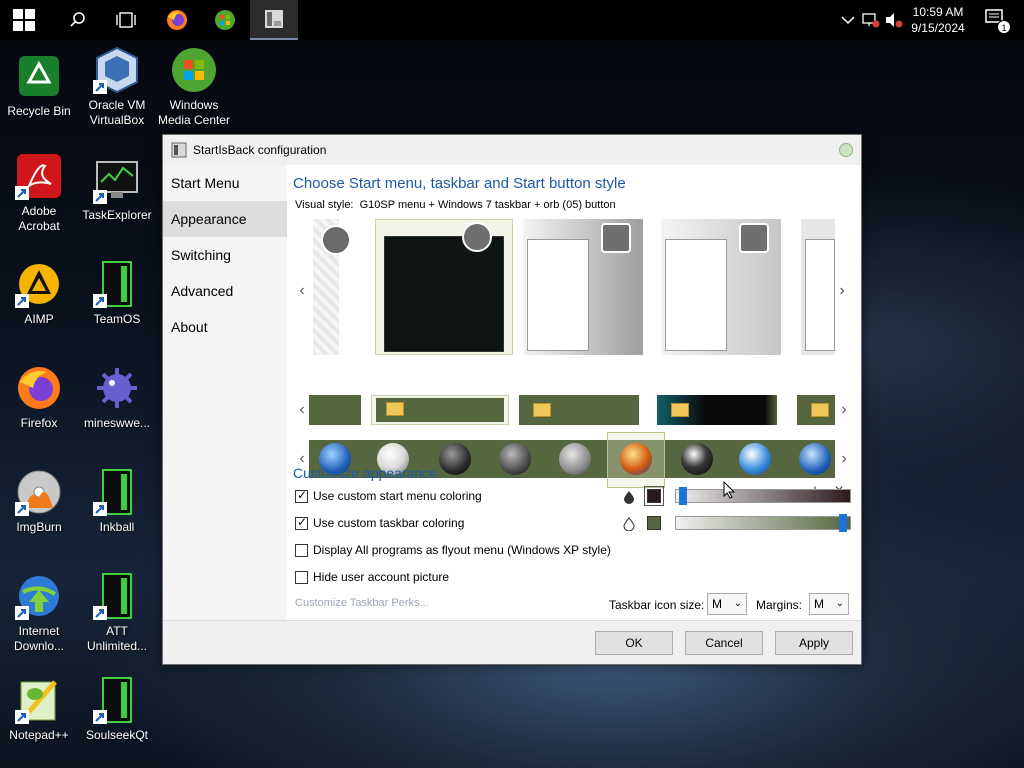 The image size is (1024, 768). I want to click on taskbar-next-arrow: ›, so click(844, 410).